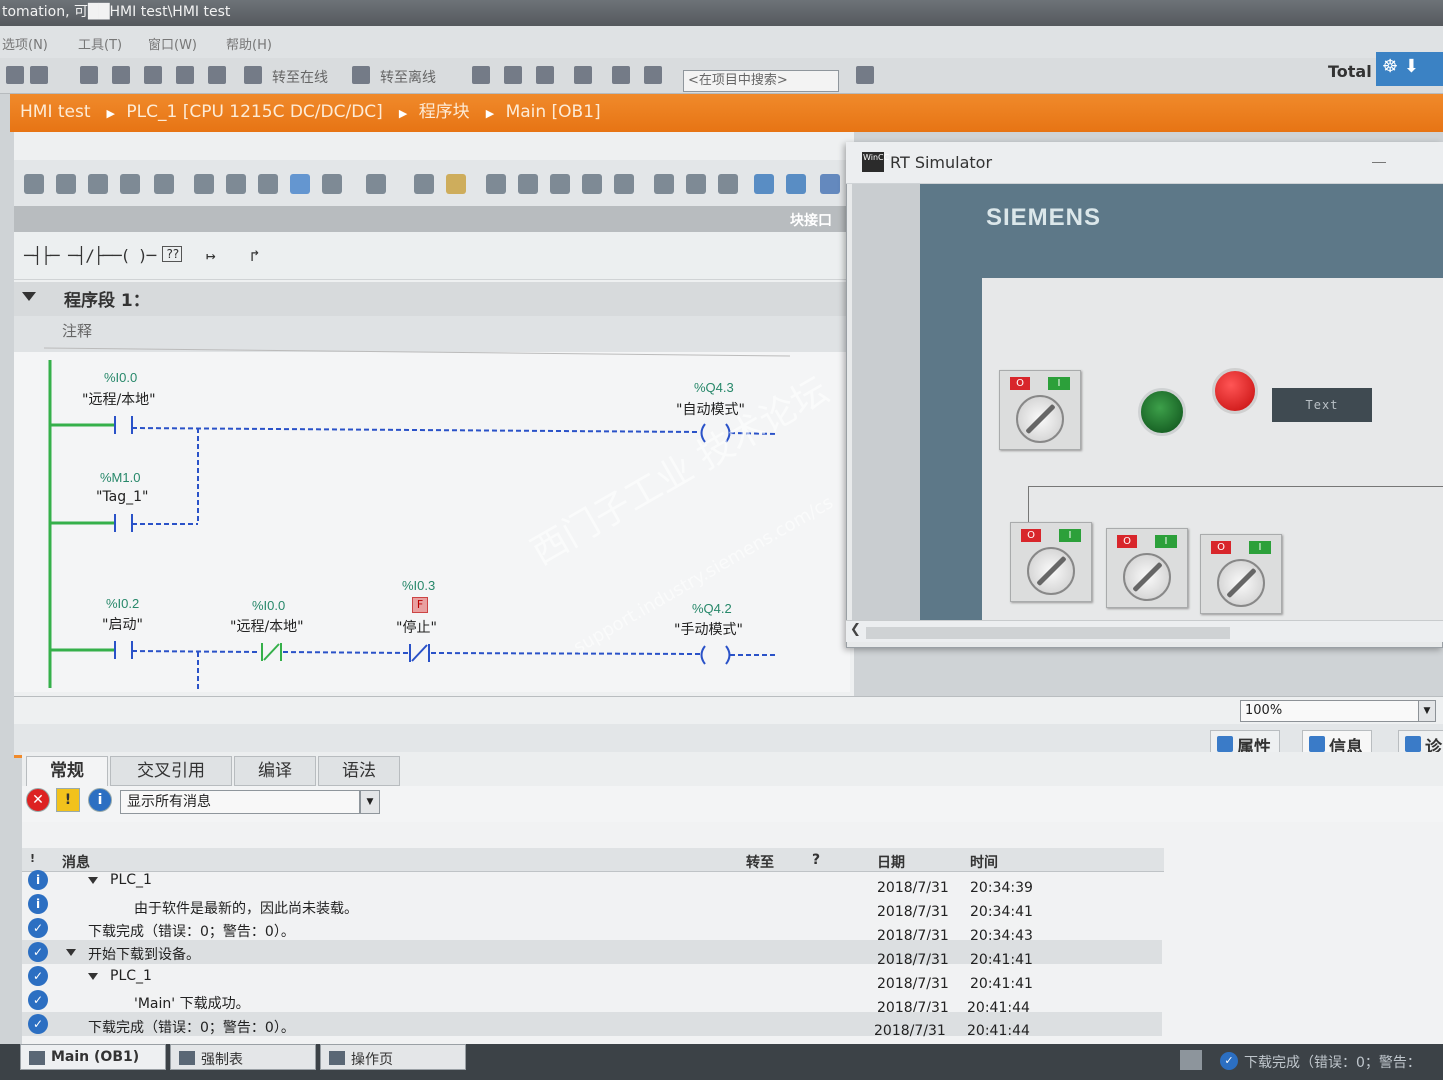 This screenshot has height=1080, width=1443. I want to click on contact-address: %I0.2, so click(123, 603).